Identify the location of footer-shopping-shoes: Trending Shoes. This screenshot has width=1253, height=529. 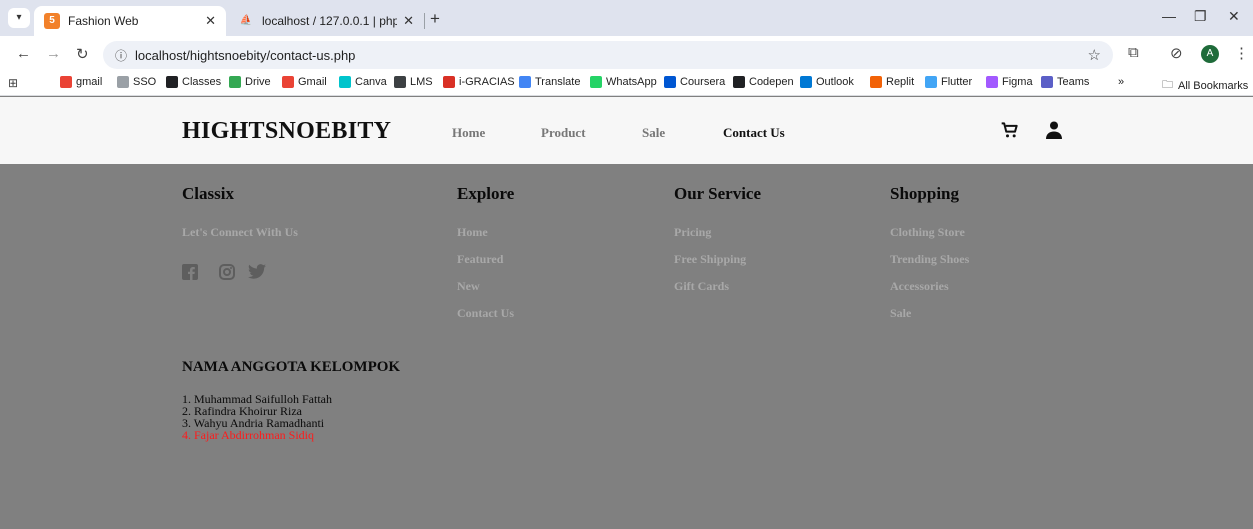
(929, 259).